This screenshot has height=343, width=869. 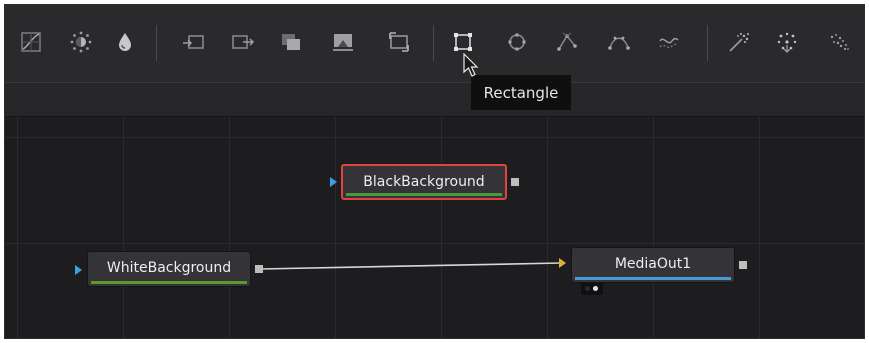 What do you see at coordinates (839, 42) in the screenshot?
I see `particles-merge-icon` at bounding box center [839, 42].